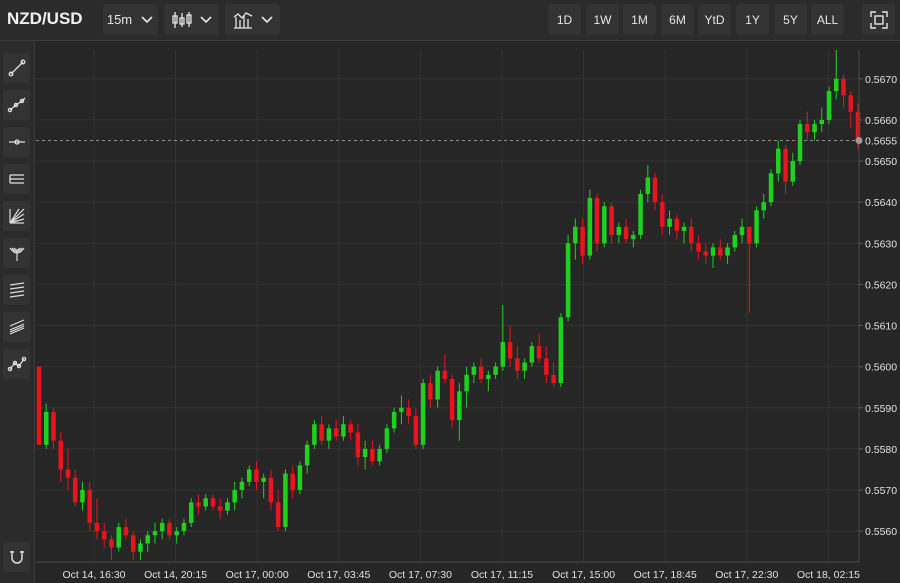 This screenshot has width=900, height=583. What do you see at coordinates (881, 244) in the screenshot?
I see `y-tick-label: 0.5630` at bounding box center [881, 244].